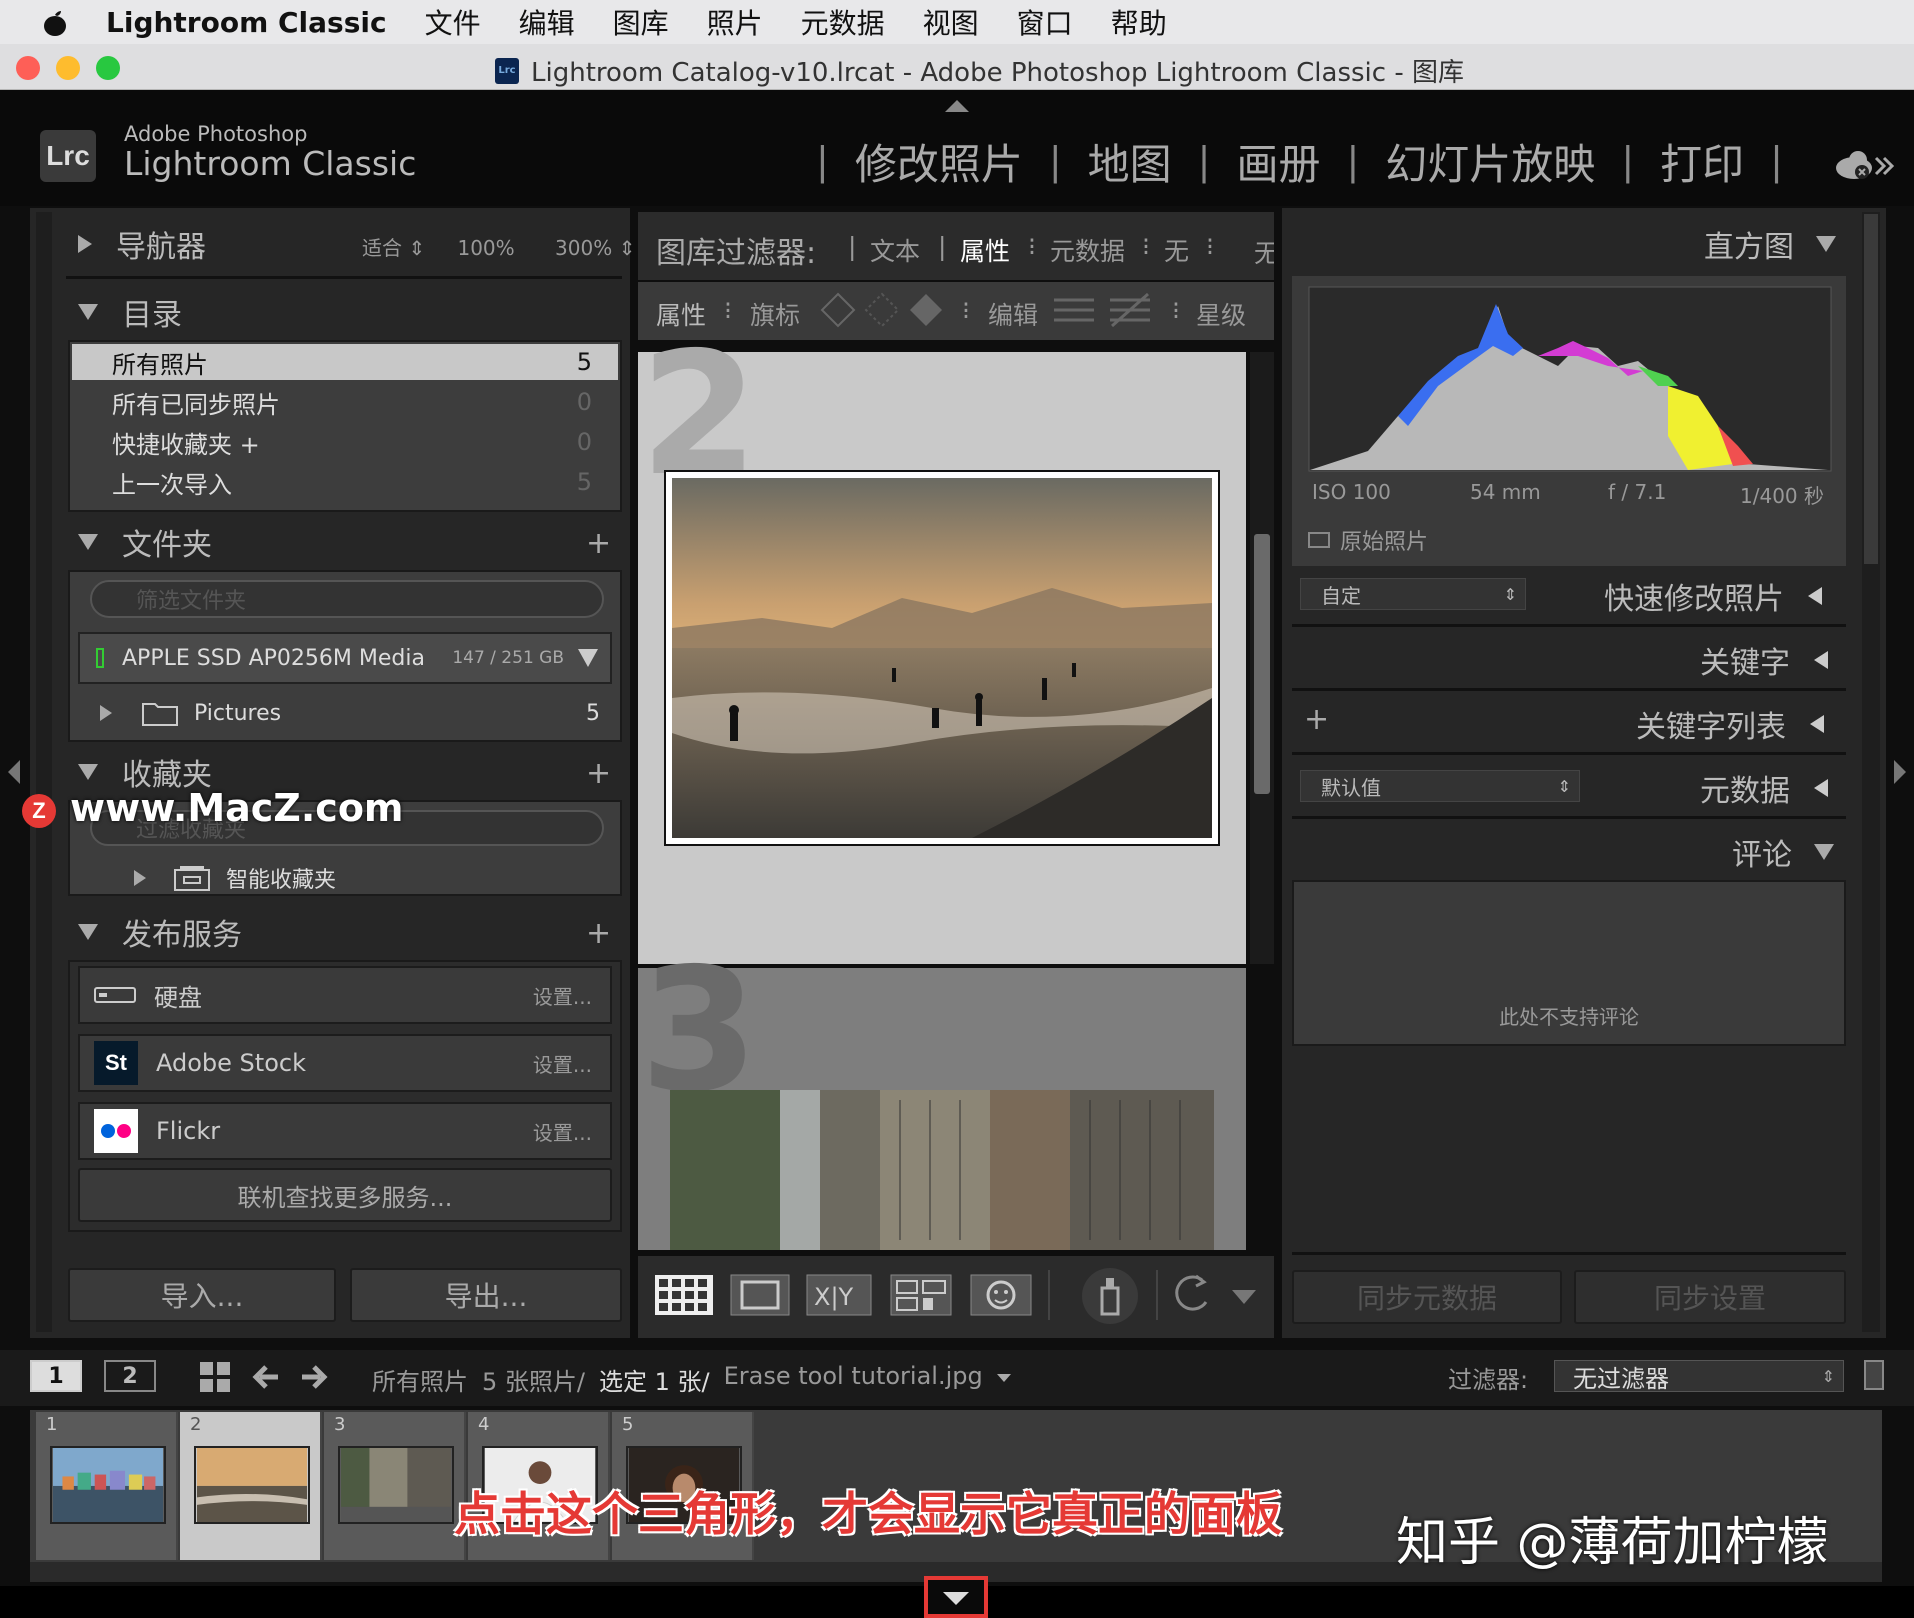  What do you see at coordinates (28, 68) in the screenshot?
I see `close-window-button` at bounding box center [28, 68].